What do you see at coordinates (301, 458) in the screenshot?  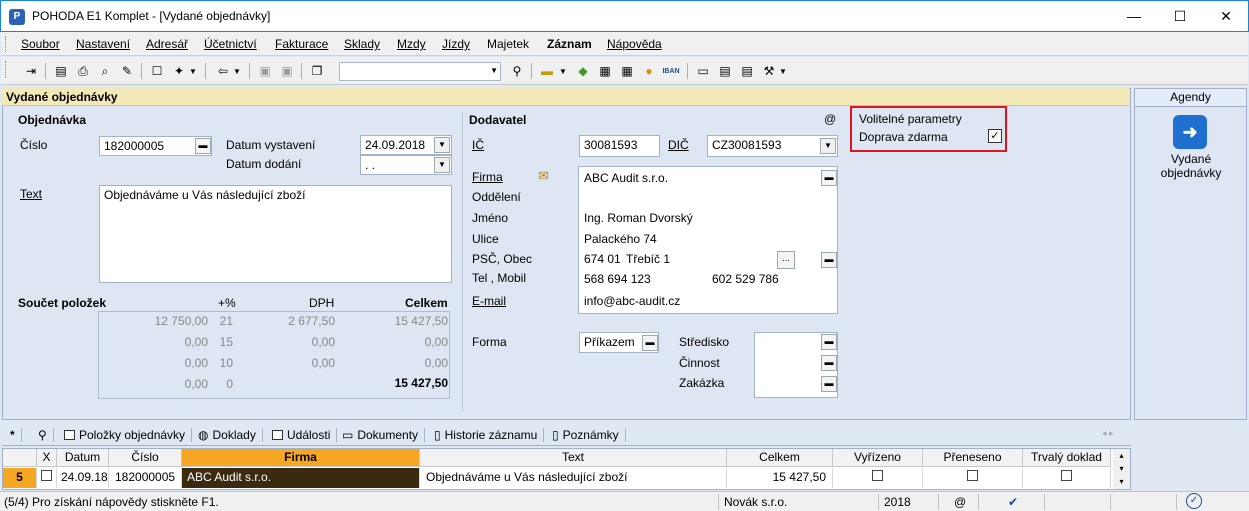 I see `col-header-firma: Firma` at bounding box center [301, 458].